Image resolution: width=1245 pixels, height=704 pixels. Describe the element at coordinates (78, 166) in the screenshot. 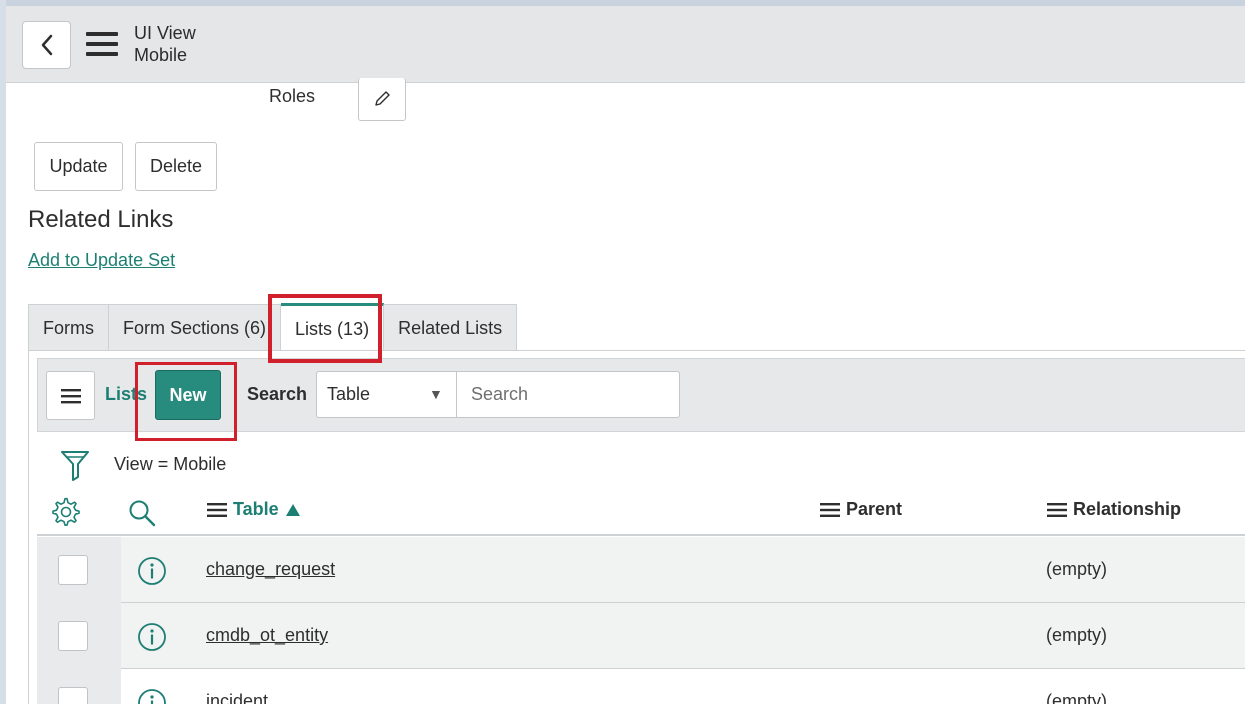

I see `update-button: Update` at that location.